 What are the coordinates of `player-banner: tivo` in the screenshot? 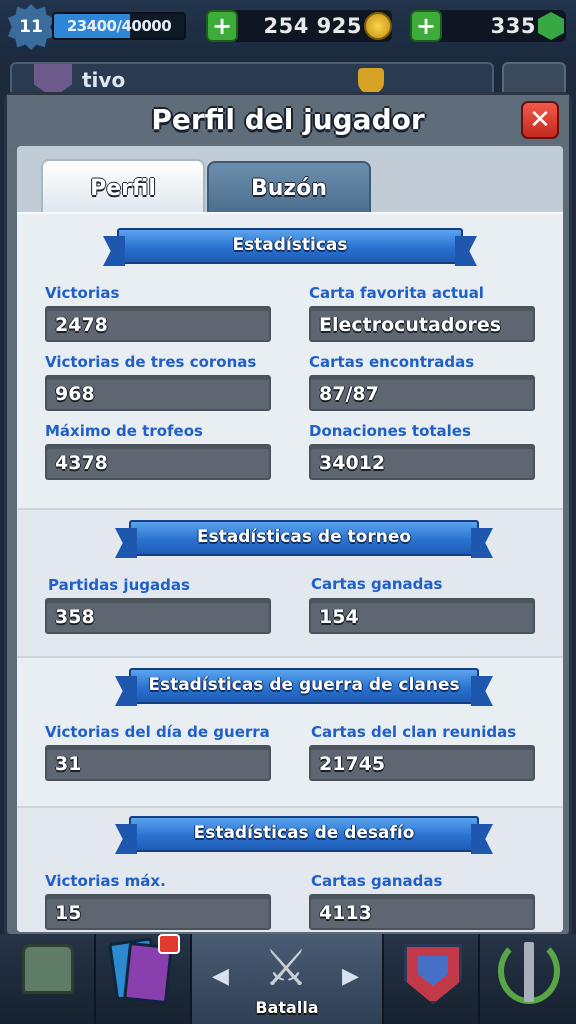 It's located at (252, 80).